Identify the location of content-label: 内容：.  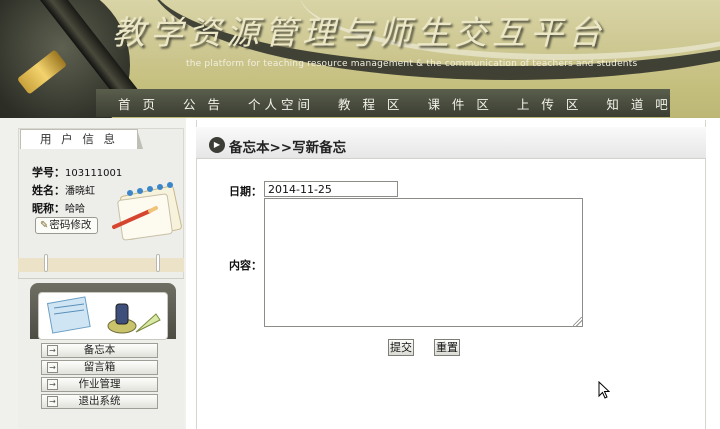
(245, 265).